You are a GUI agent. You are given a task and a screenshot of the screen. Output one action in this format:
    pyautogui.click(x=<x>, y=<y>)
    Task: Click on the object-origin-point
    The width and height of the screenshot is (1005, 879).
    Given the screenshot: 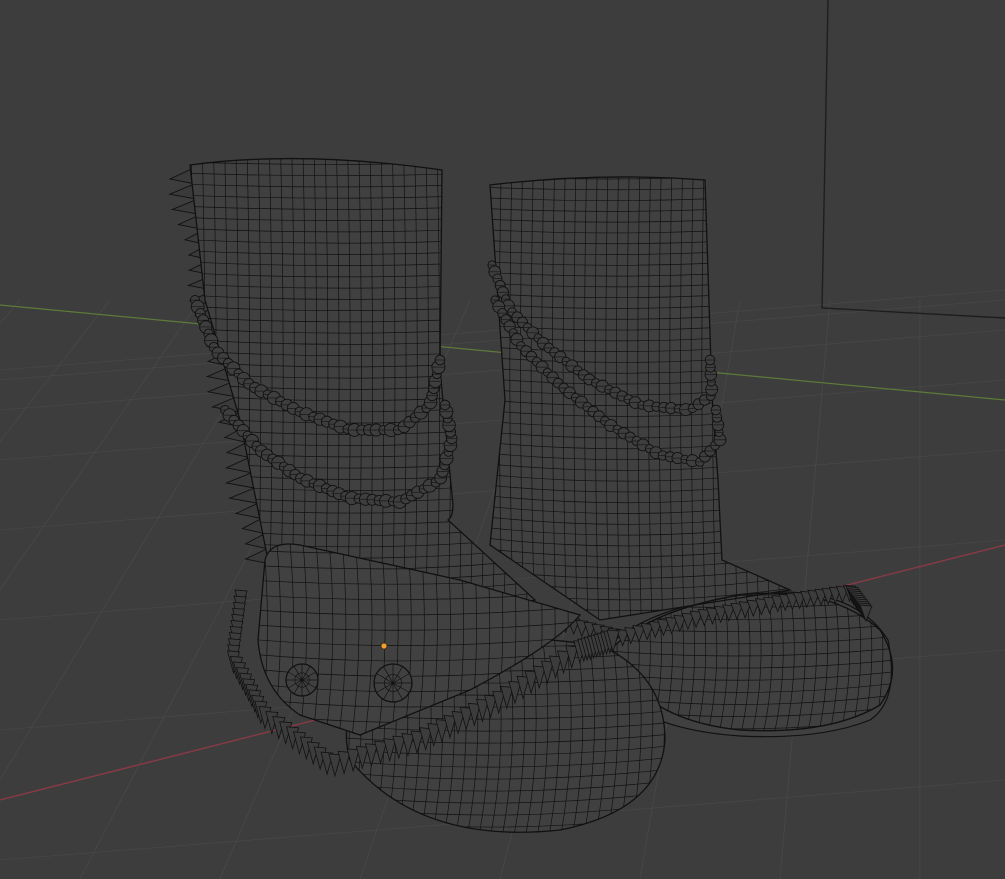 What is the action you would take?
    pyautogui.click(x=384, y=646)
    